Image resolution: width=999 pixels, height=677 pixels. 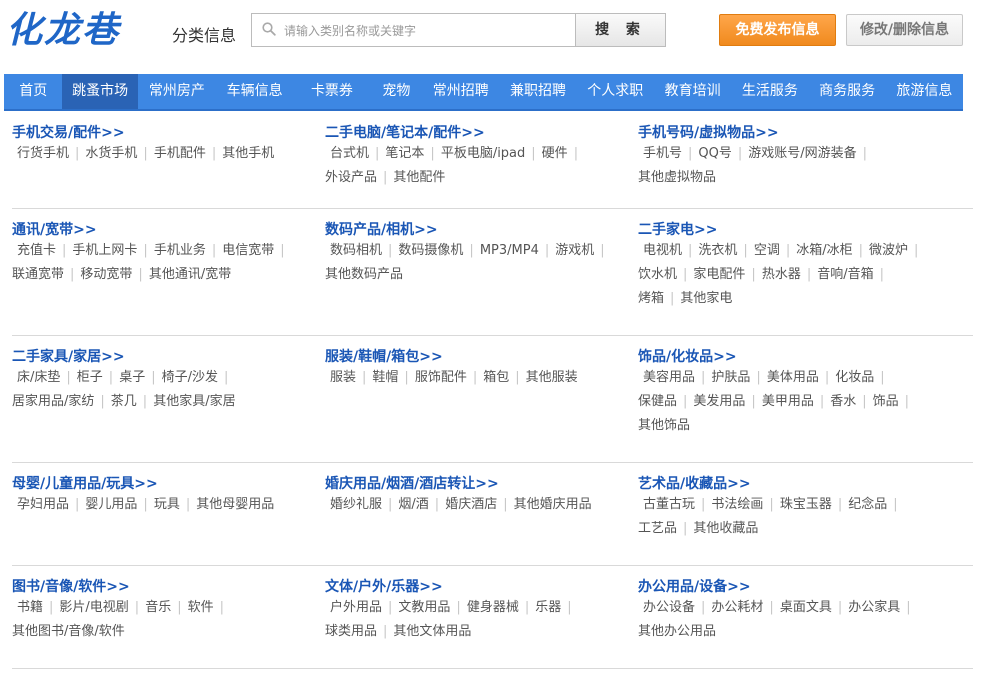 What do you see at coordinates (158, 230) in the screenshot?
I see `category-title-link: 通讯/宽带>>` at bounding box center [158, 230].